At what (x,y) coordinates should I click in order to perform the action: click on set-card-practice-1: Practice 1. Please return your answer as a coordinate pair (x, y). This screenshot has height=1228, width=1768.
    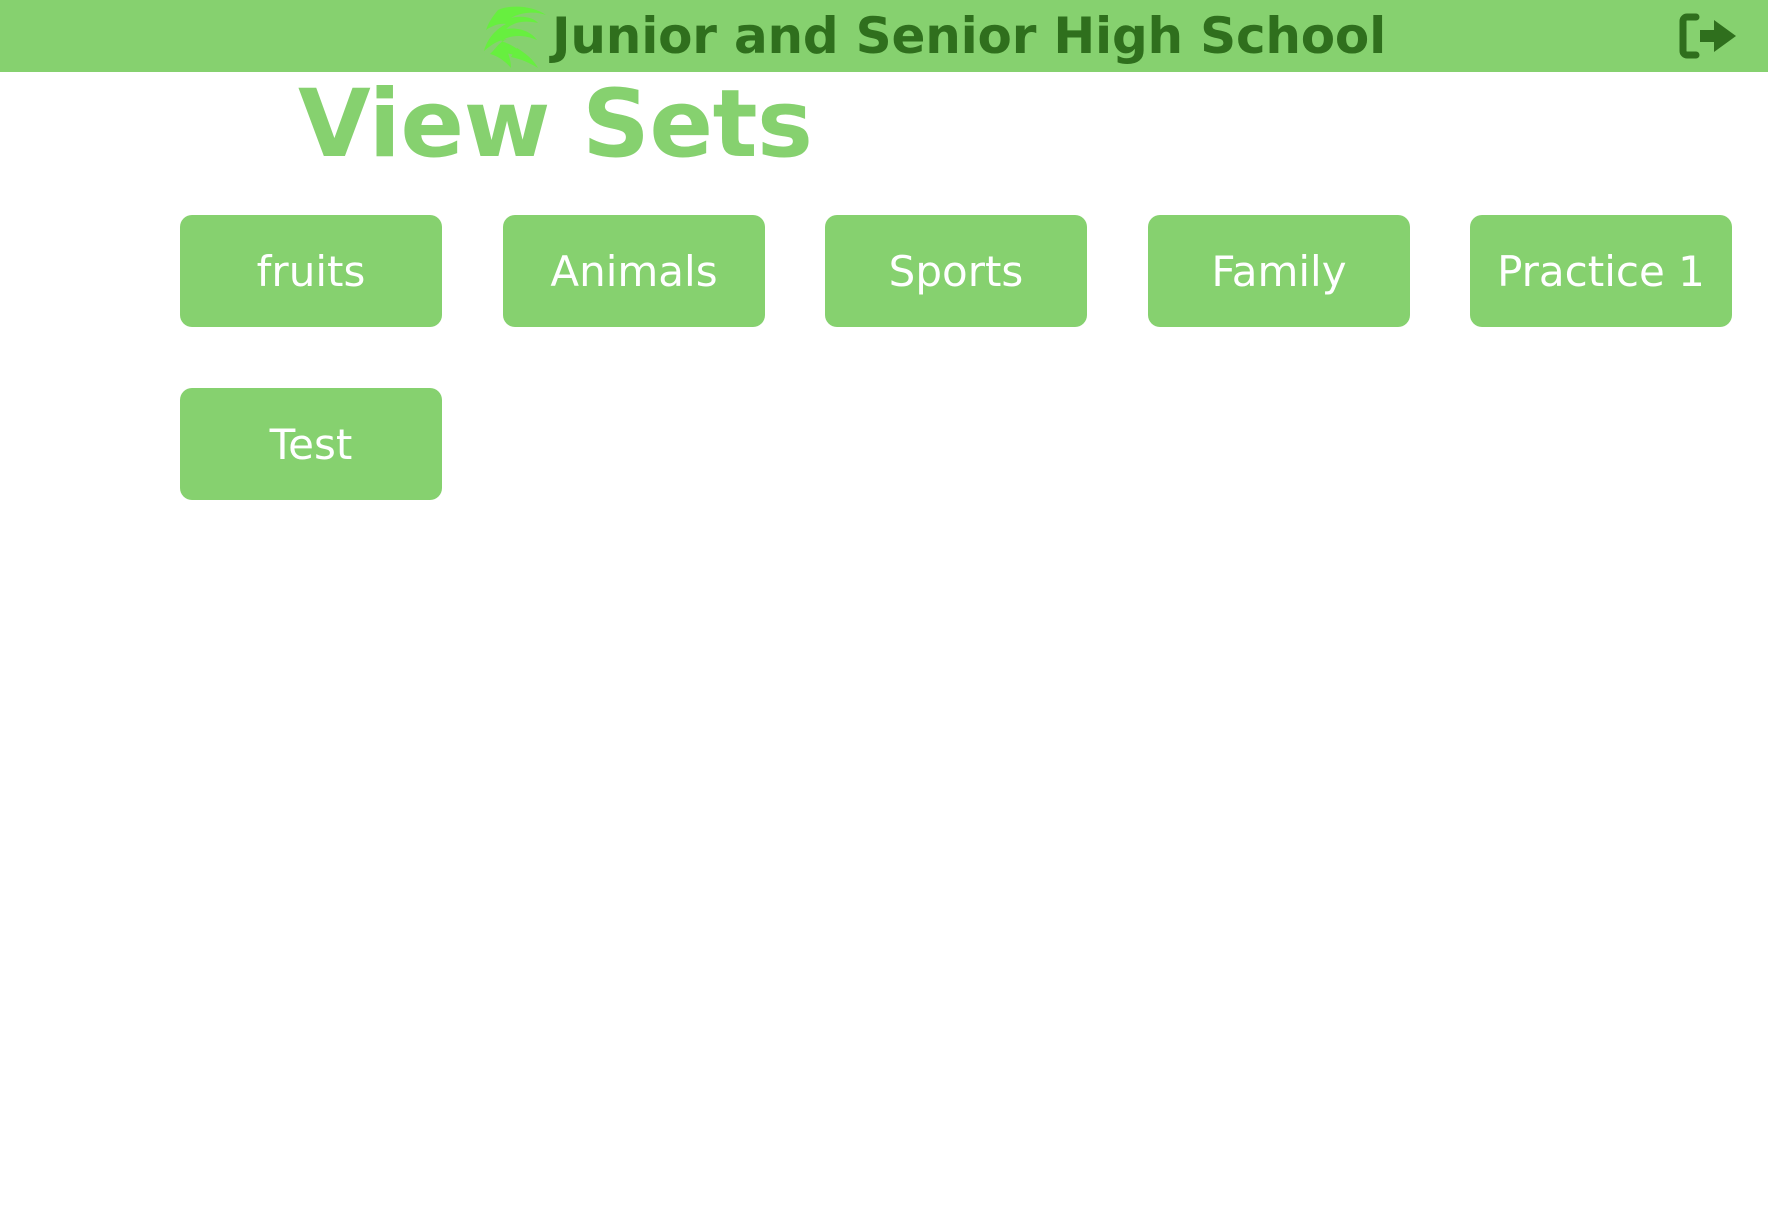
    Looking at the image, I should click on (1601, 271).